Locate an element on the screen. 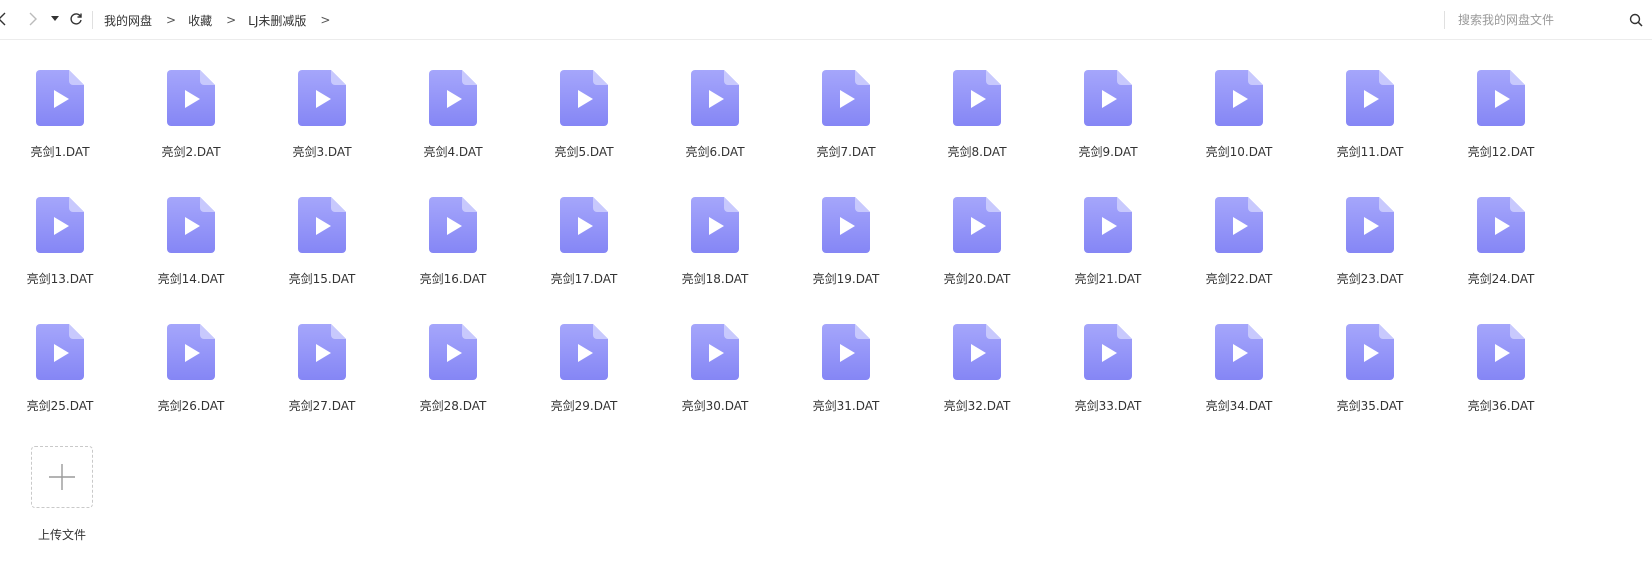  file-name: 亮剑12.DAT is located at coordinates (1501, 152).